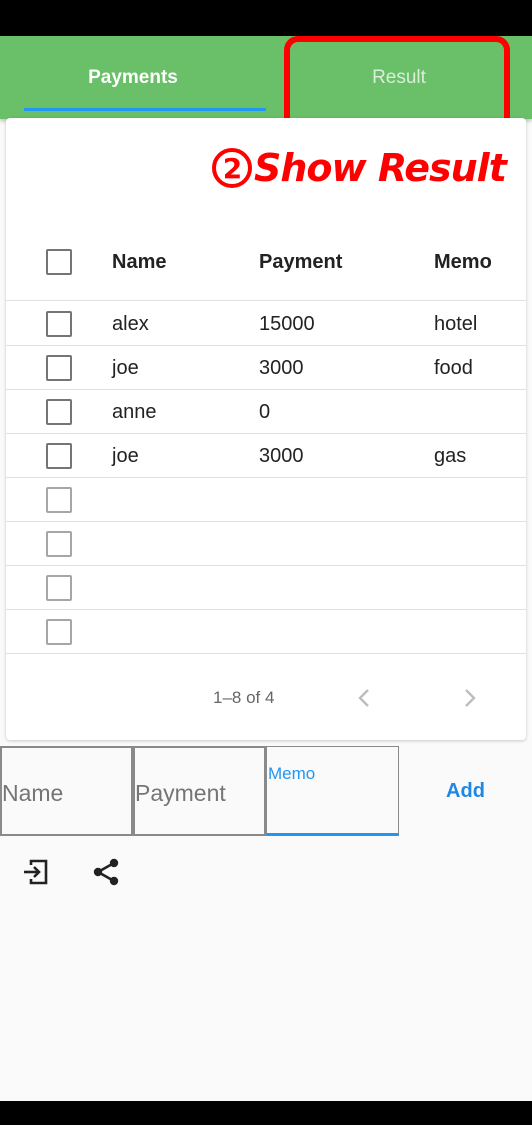  I want to click on status-bar, so click(266, 18).